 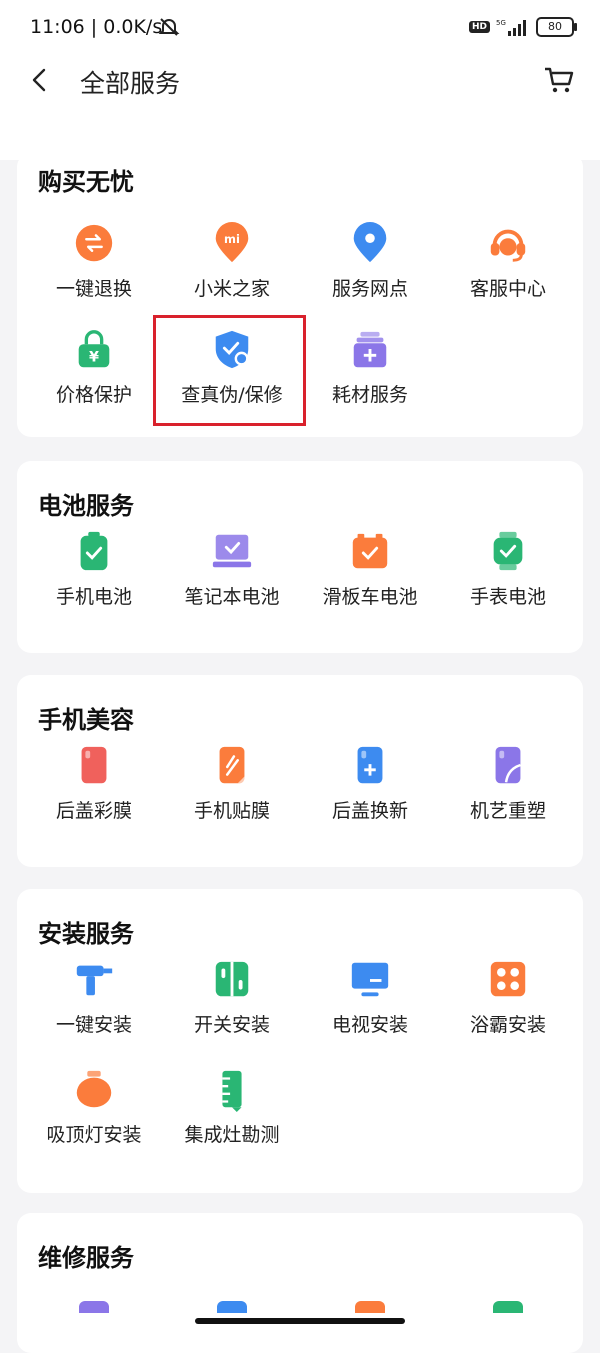 I want to click on cart-icon, so click(x=559, y=80).